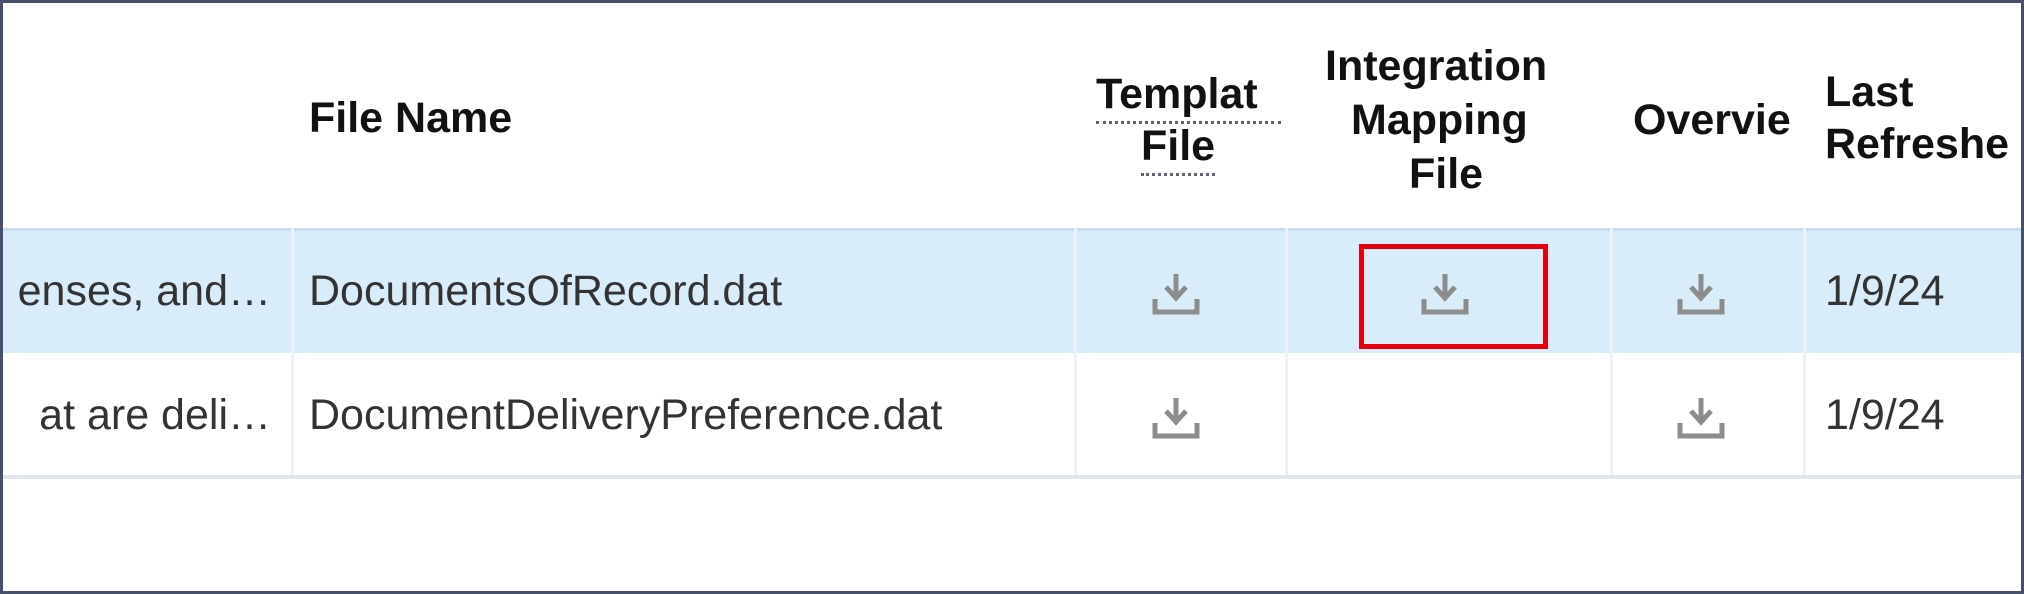 Image resolution: width=2024 pixels, height=594 pixels. I want to click on column-header-file-name: File Name, so click(410, 118).